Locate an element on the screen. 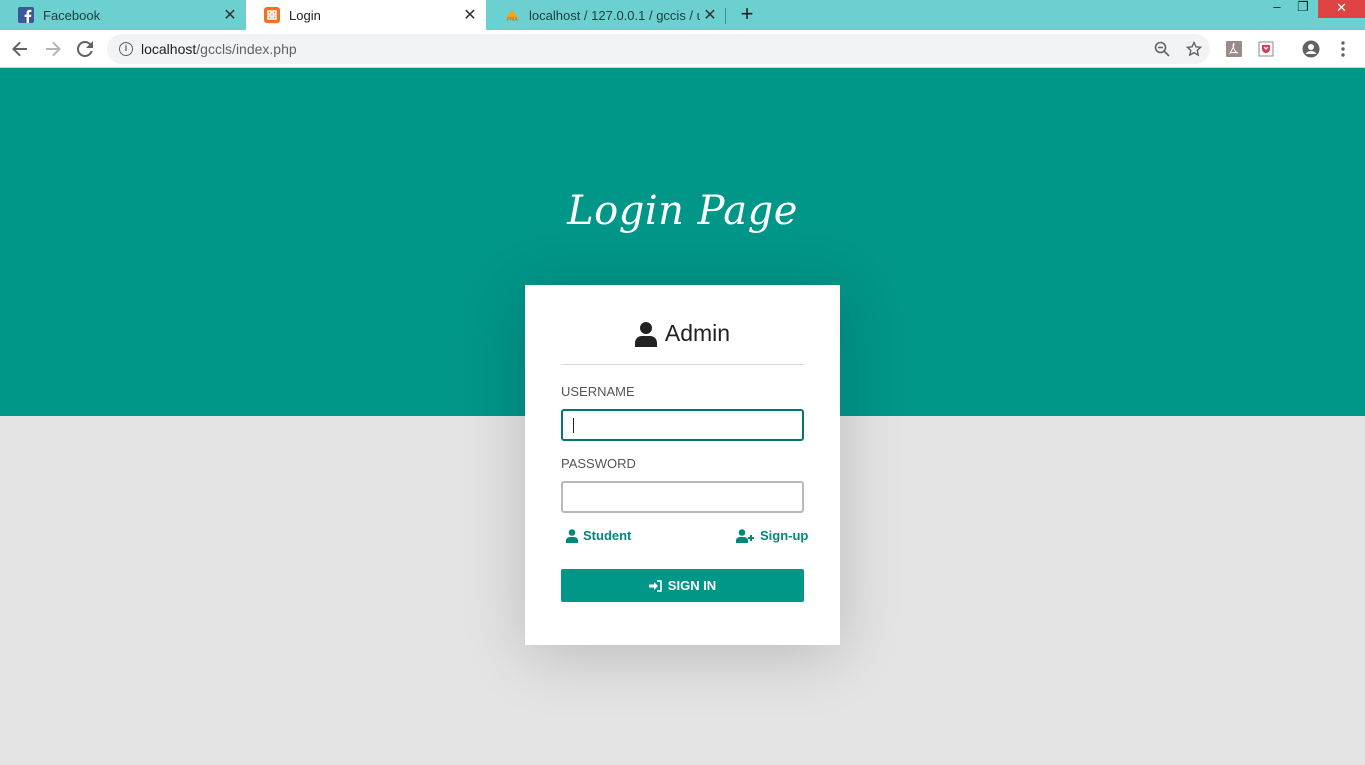  tab-login: Login ✕ is located at coordinates (366, 15).